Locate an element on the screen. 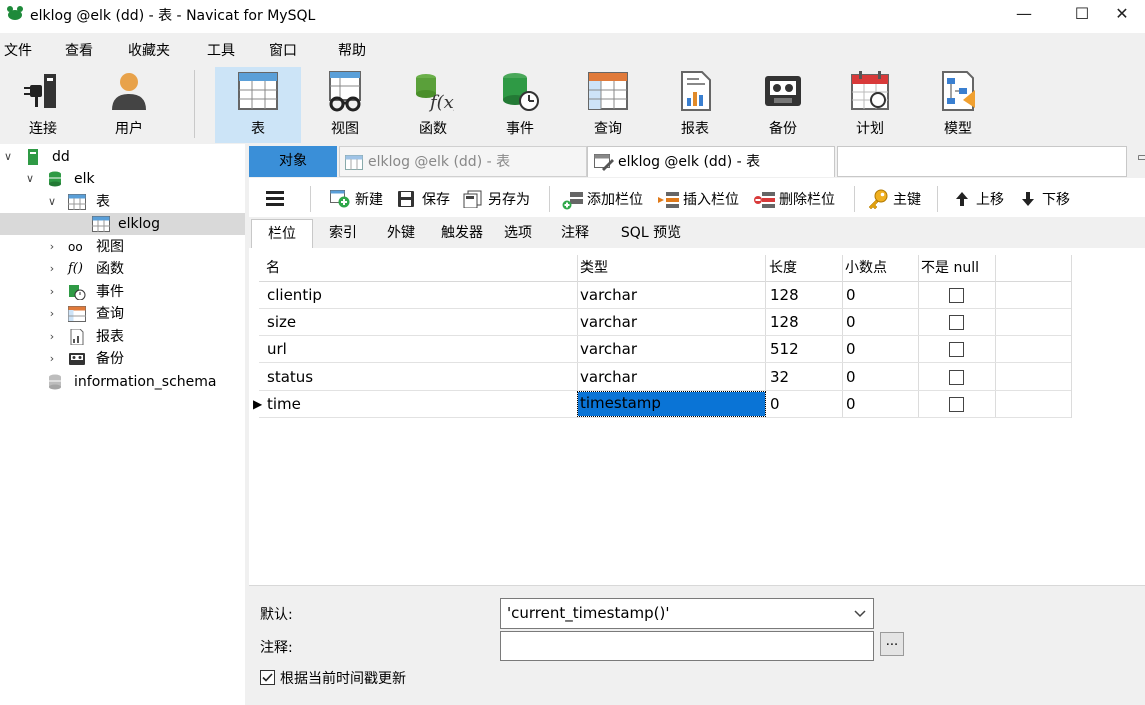  event-icon is located at coordinates (521, 92).